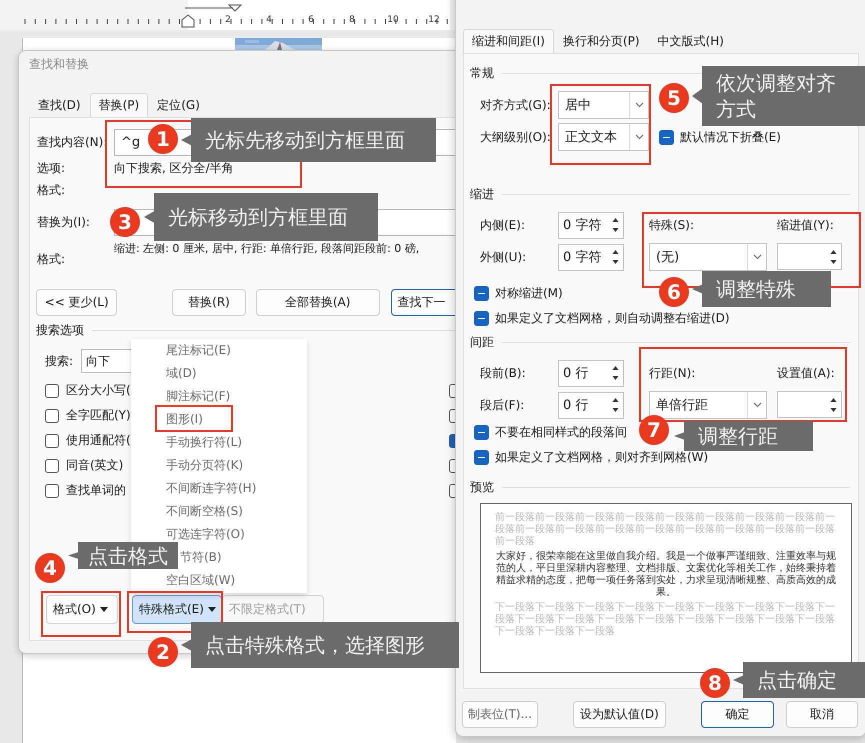 The image size is (865, 743). I want to click on field-label: 设置值(A):, so click(806, 373).